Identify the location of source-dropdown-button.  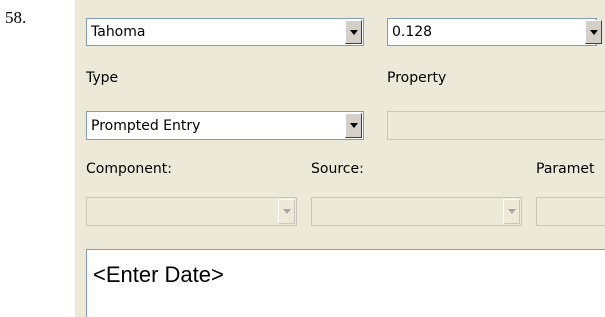
(511, 211).